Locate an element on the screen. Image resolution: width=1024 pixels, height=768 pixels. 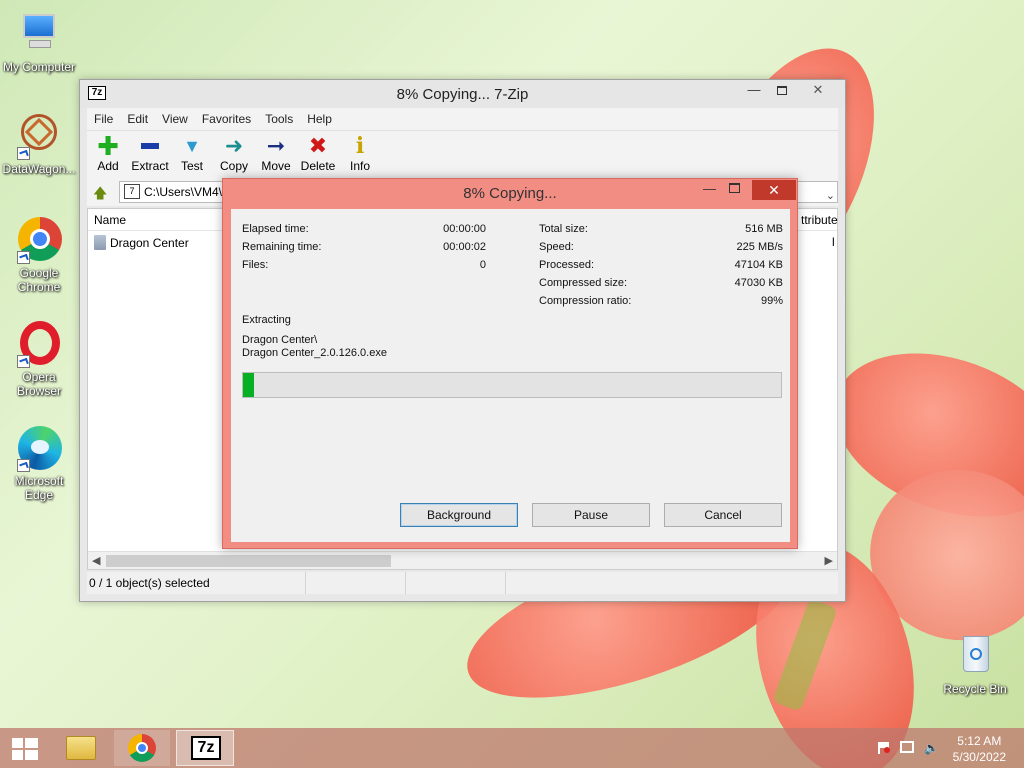
list-cell-attribute: l is located at coordinates (833, 242).